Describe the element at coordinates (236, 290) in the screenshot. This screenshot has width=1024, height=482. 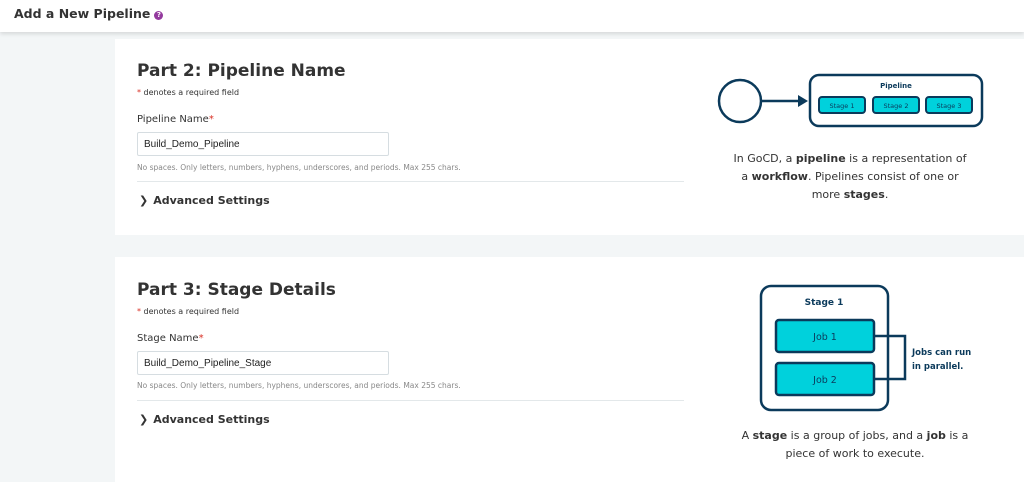
I see `section-title: Part 3: Stage Details` at that location.